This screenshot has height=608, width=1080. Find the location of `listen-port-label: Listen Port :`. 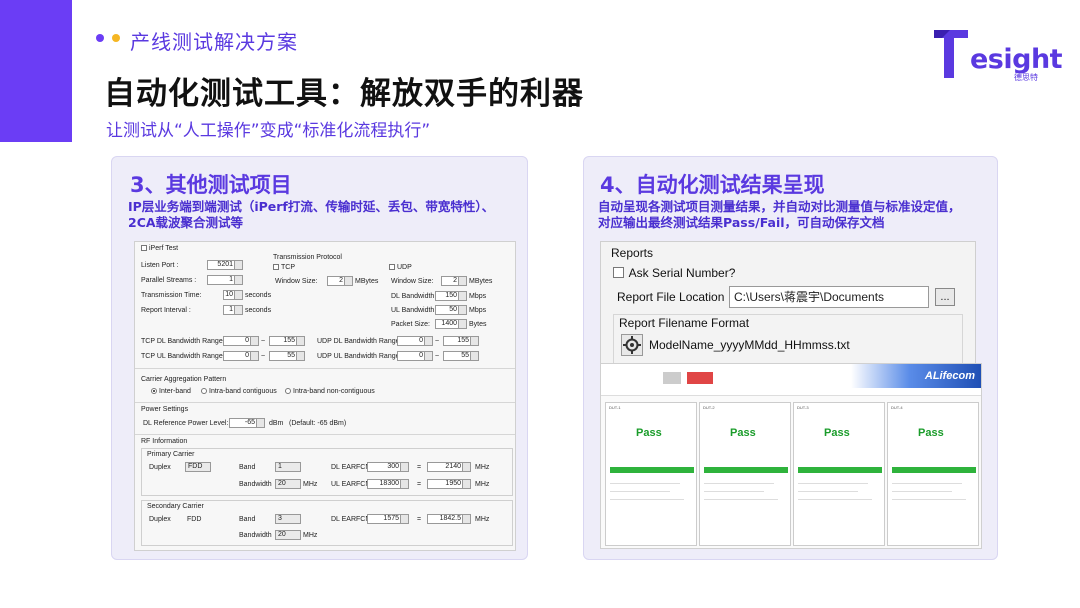

listen-port-label: Listen Port : is located at coordinates (160, 265).